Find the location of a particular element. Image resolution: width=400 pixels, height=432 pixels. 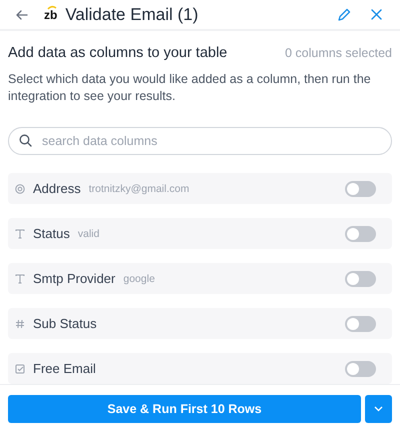

column-name: Sub Status is located at coordinates (65, 323).